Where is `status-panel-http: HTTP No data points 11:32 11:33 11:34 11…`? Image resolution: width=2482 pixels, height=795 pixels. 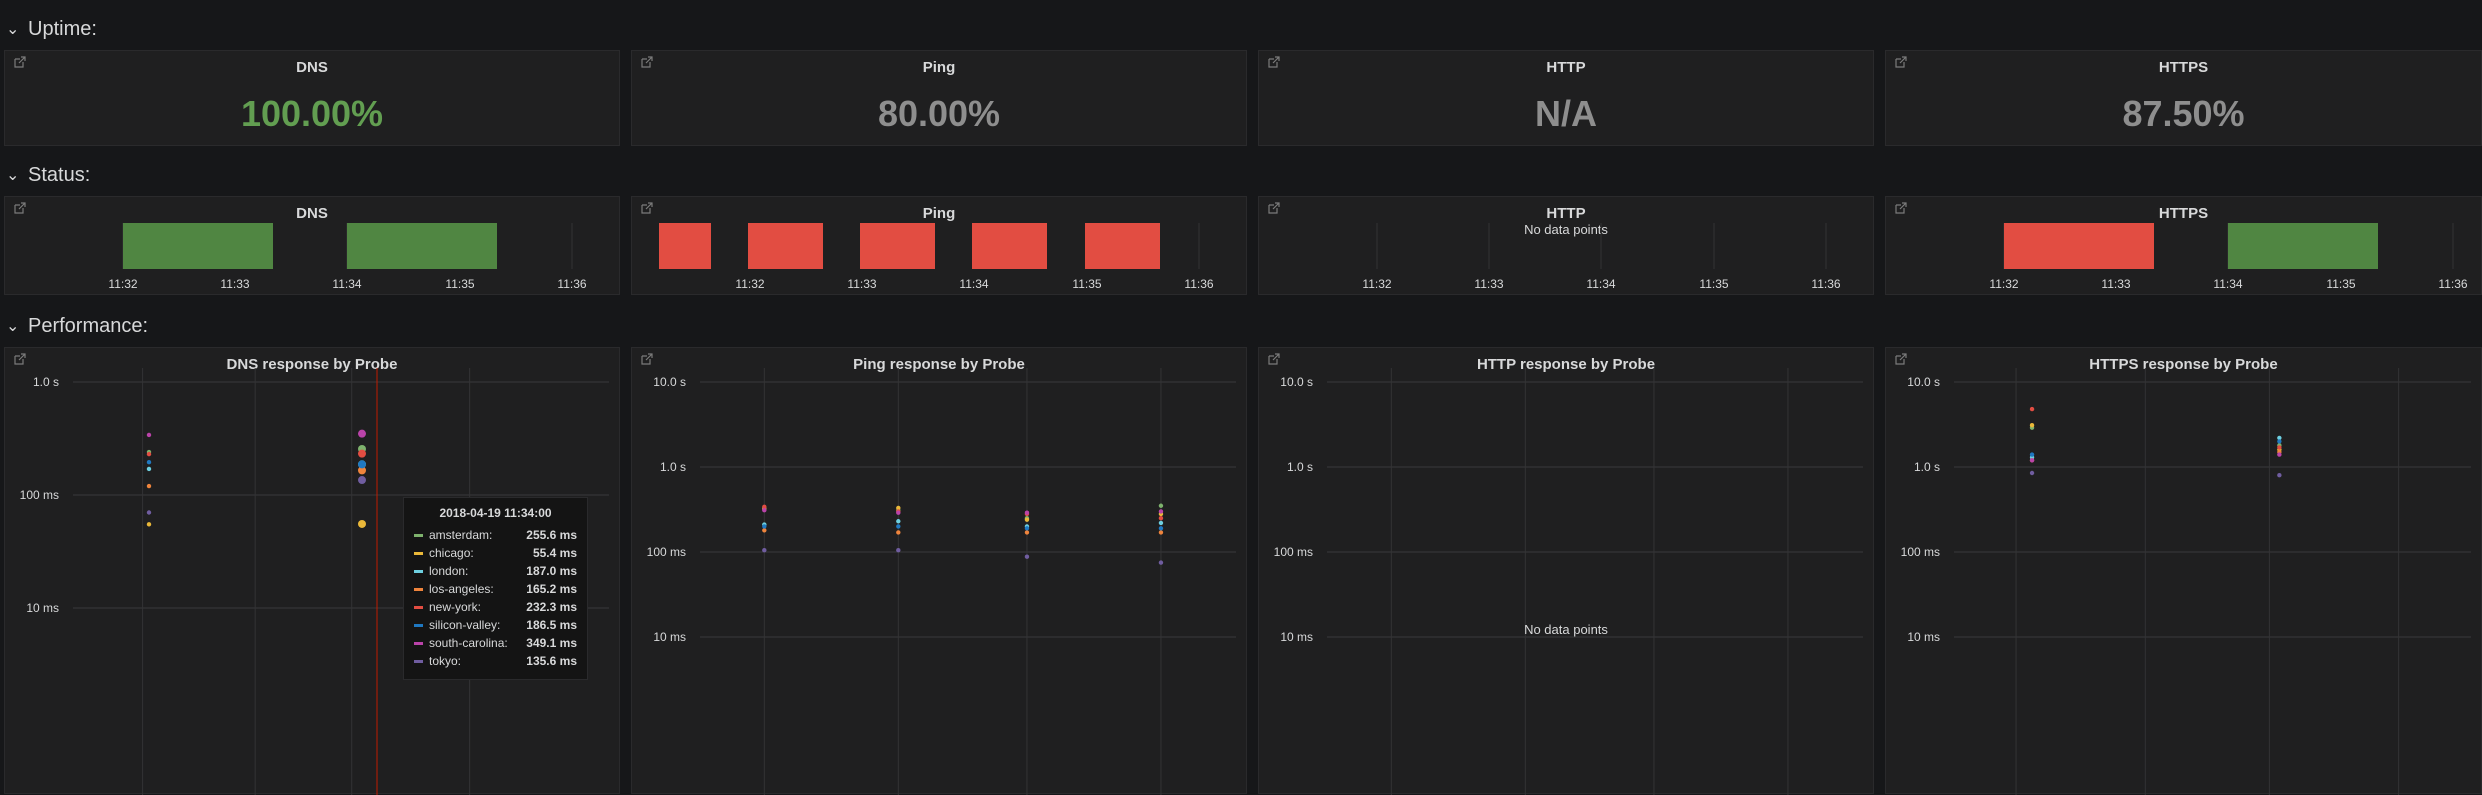
status-panel-http: HTTP No data points 11:32 11:33 11:34 11… is located at coordinates (1566, 245).